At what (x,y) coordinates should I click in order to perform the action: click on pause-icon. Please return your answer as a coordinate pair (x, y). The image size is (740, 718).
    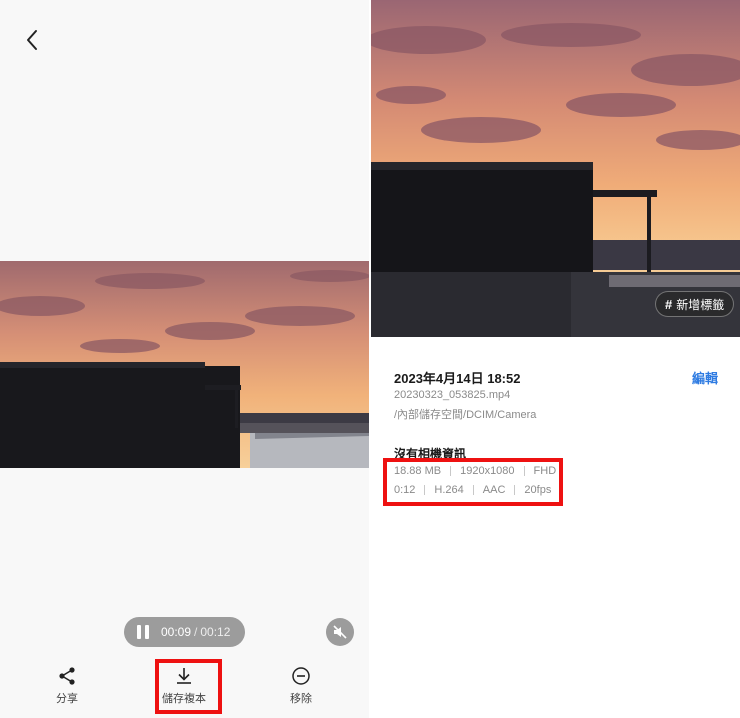
    Looking at the image, I should click on (144, 632).